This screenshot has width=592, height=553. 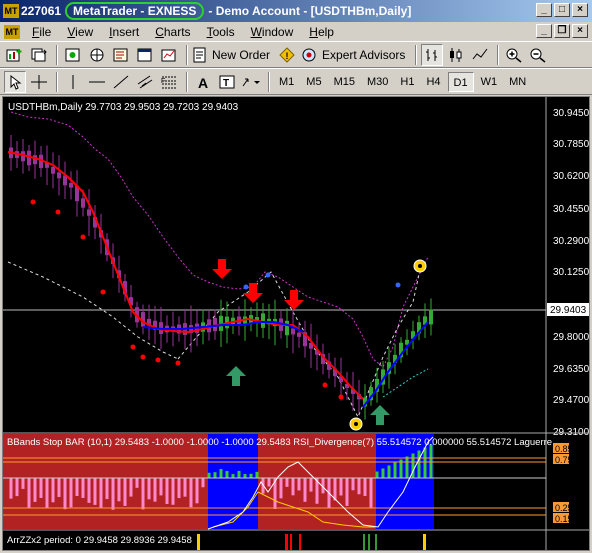 I want to click on new-chart-icon, so click(x=15, y=55).